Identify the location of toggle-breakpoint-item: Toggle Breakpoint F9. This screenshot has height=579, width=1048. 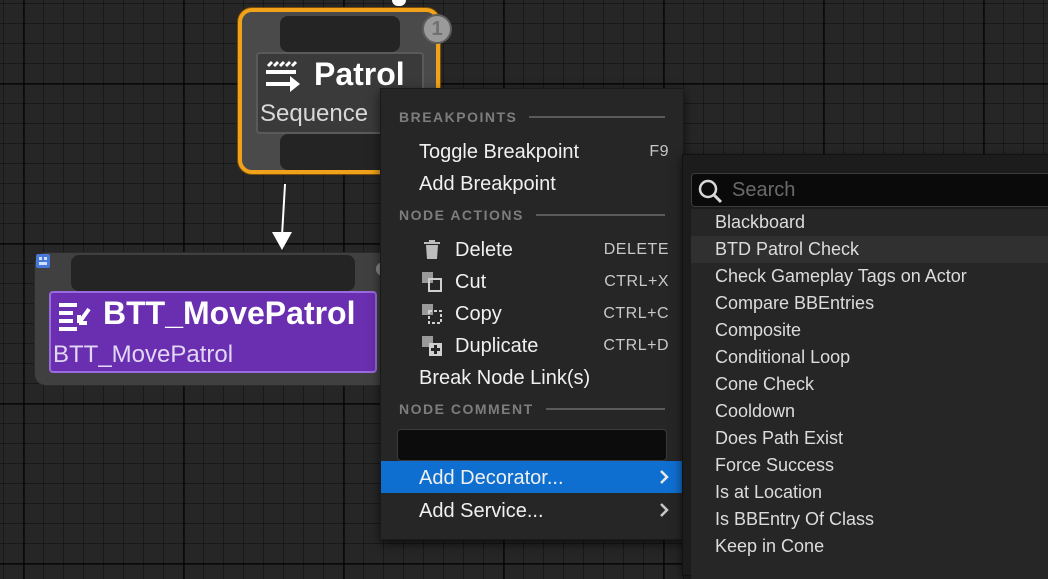
(532, 151).